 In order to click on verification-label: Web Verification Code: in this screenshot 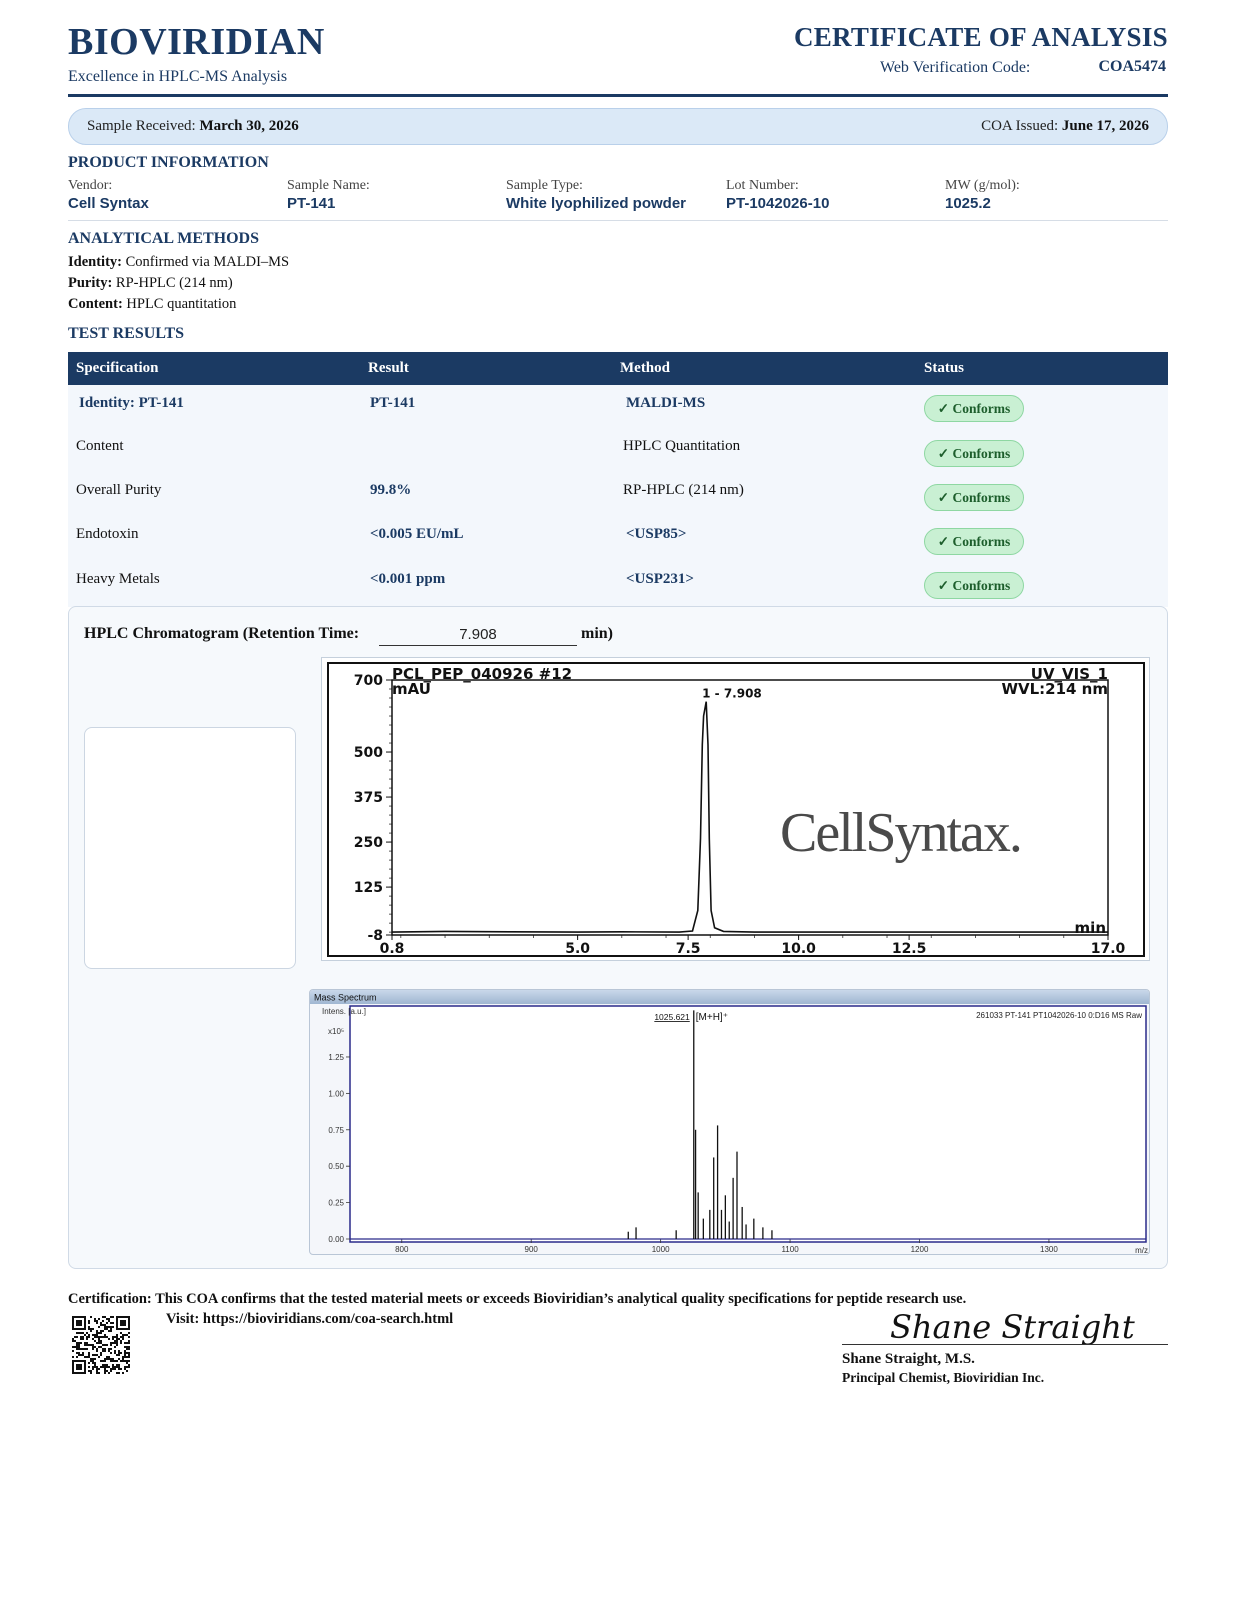, I will do `click(955, 67)`.